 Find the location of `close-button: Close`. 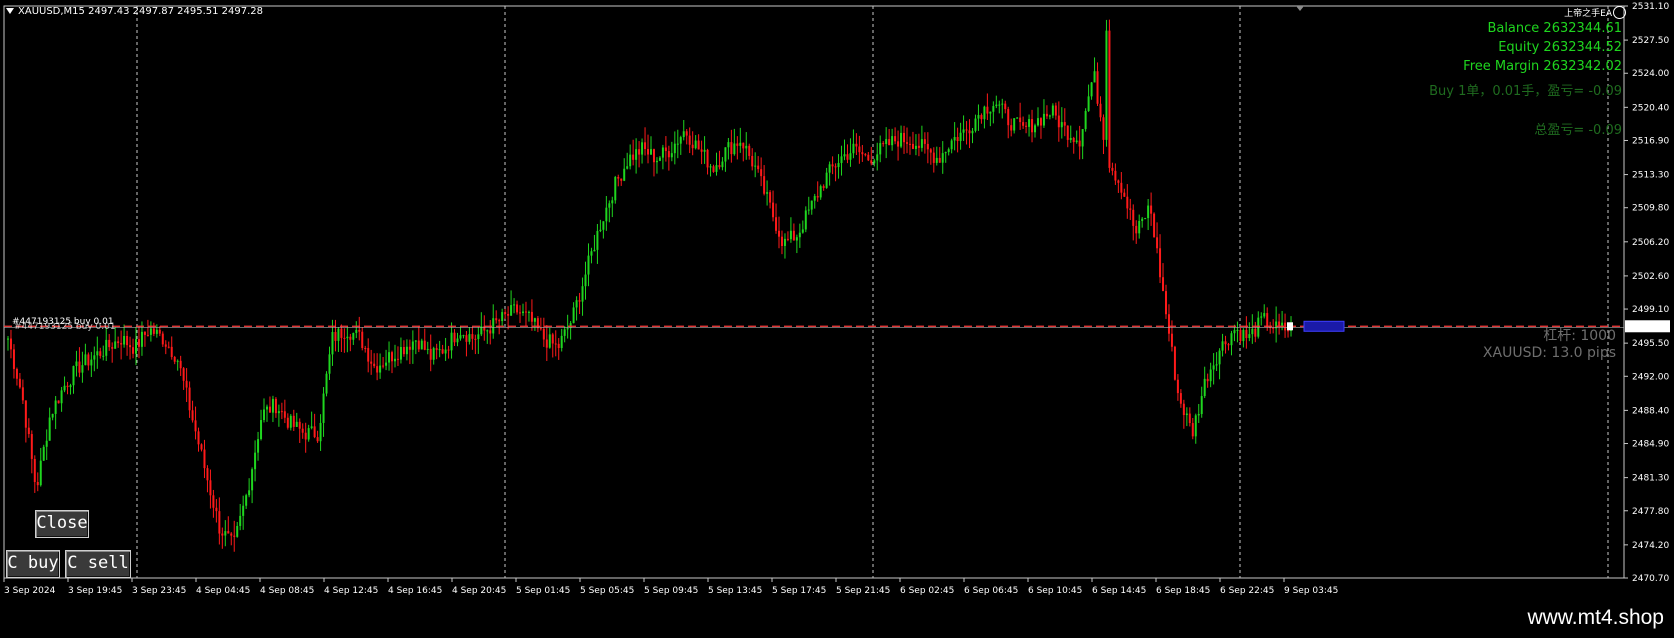

close-button: Close is located at coordinates (62, 524).